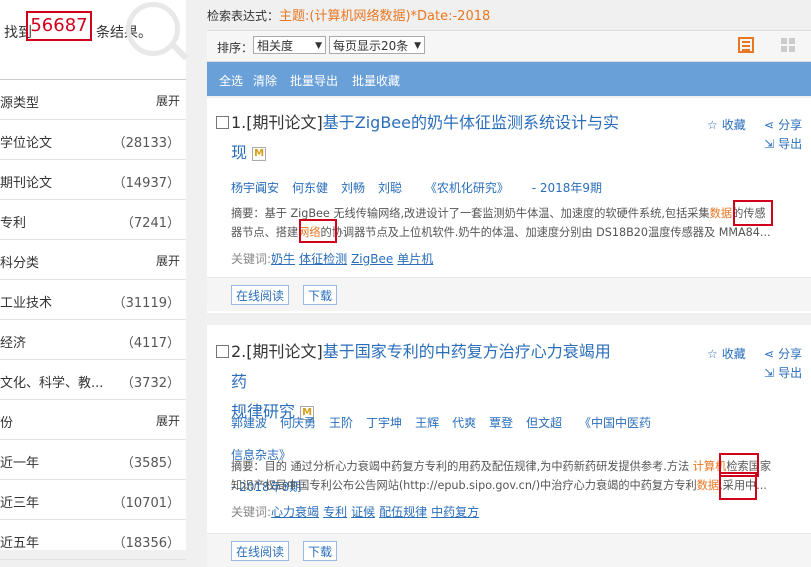 The width and height of the screenshot is (811, 567). What do you see at coordinates (544, 423) in the screenshot?
I see `author-link: 但文超` at bounding box center [544, 423].